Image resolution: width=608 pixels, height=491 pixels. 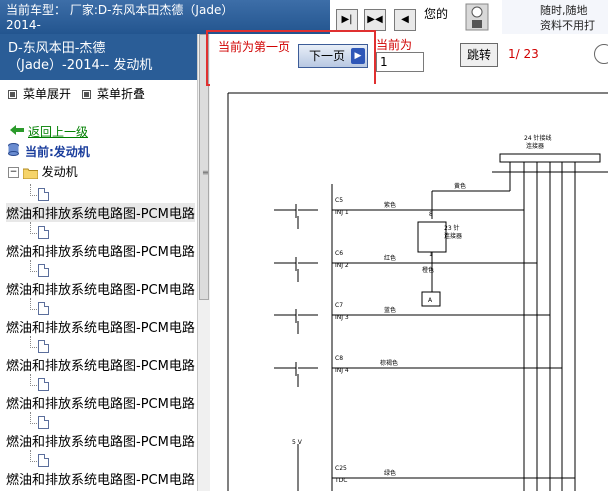 I want to click on pin-c8-label: C8, so click(x=339, y=358).